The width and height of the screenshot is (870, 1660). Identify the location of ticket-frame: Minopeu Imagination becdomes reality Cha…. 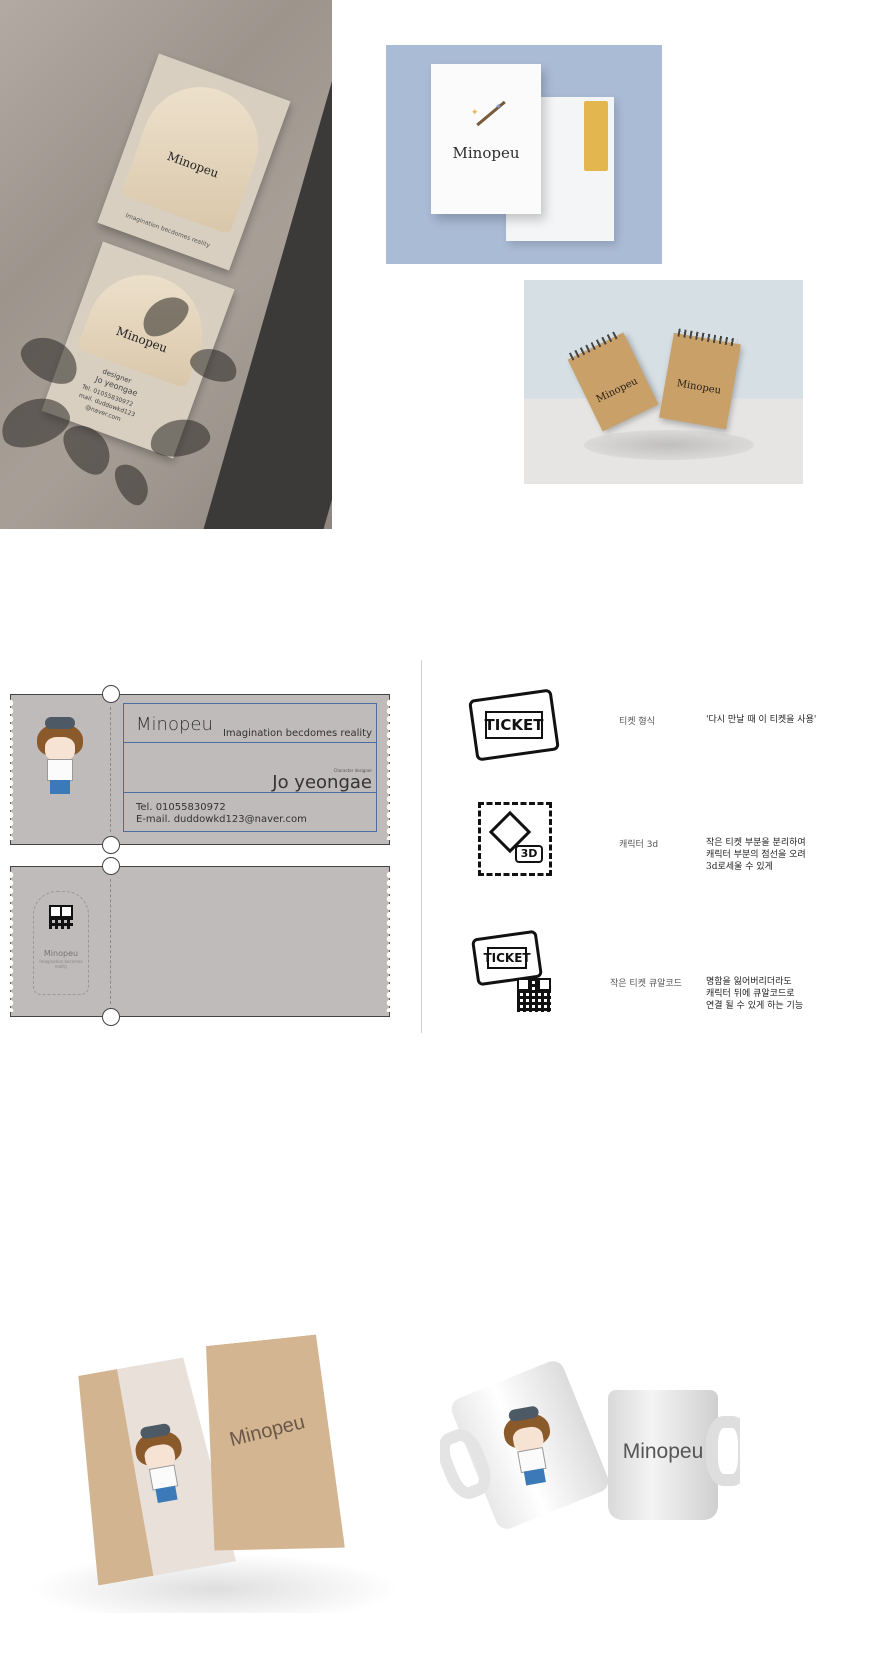
(250, 767).